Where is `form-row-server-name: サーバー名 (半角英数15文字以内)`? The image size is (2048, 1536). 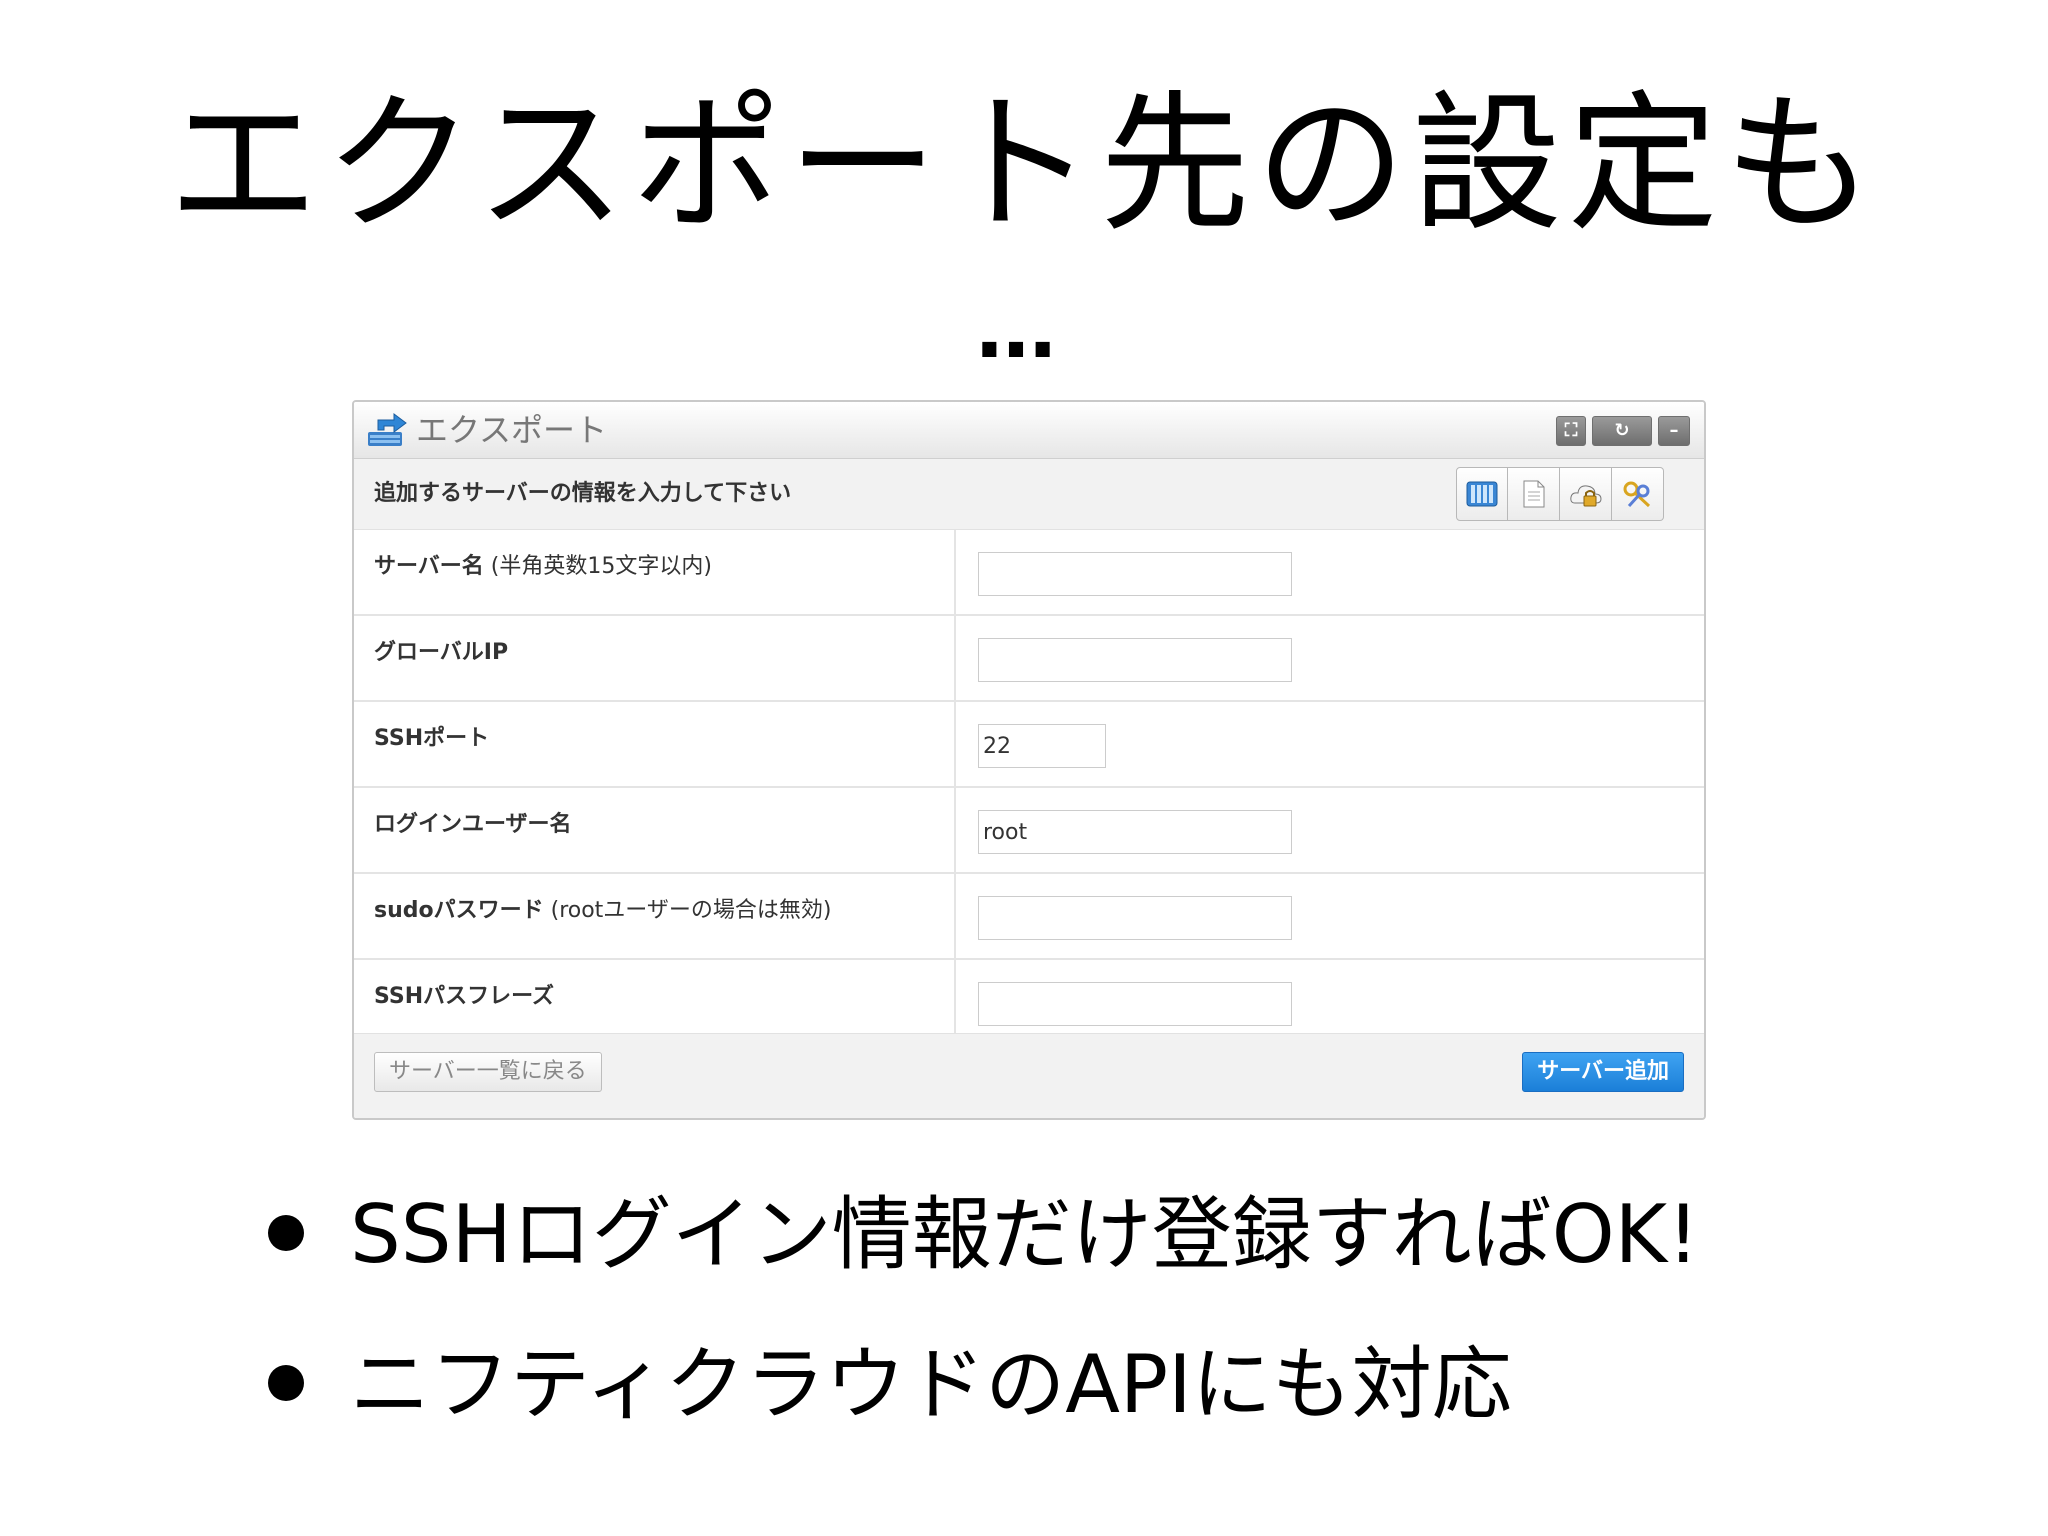 form-row-server-name: サーバー名 (半角英数15文字以内) is located at coordinates (1029, 573).